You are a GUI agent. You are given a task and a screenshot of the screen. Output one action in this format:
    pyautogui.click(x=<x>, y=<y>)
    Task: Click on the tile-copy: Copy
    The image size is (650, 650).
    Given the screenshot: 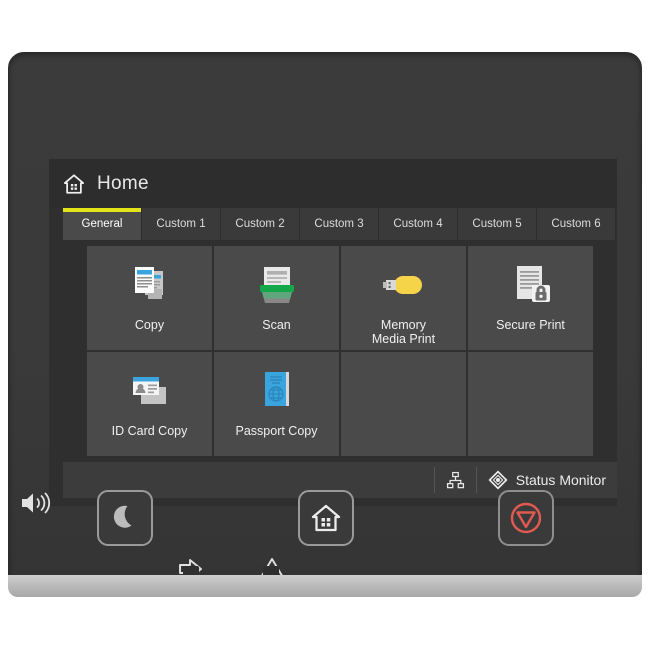 What is the action you would take?
    pyautogui.click(x=149, y=298)
    